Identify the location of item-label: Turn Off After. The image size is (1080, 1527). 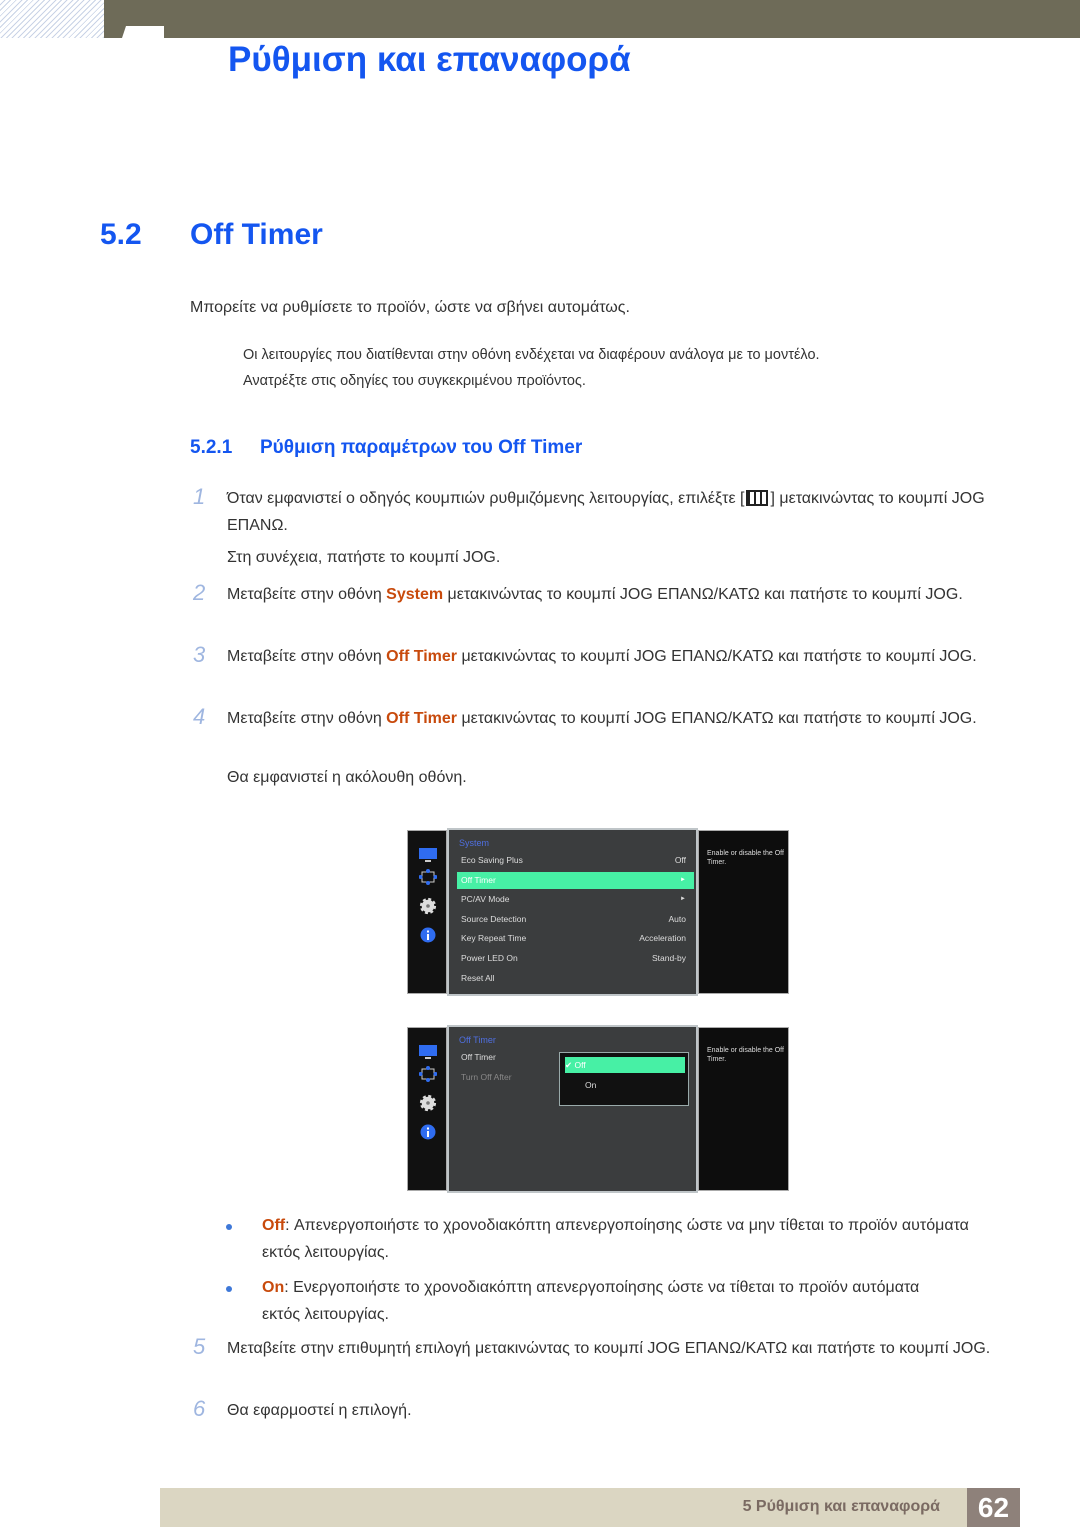
(486, 1077).